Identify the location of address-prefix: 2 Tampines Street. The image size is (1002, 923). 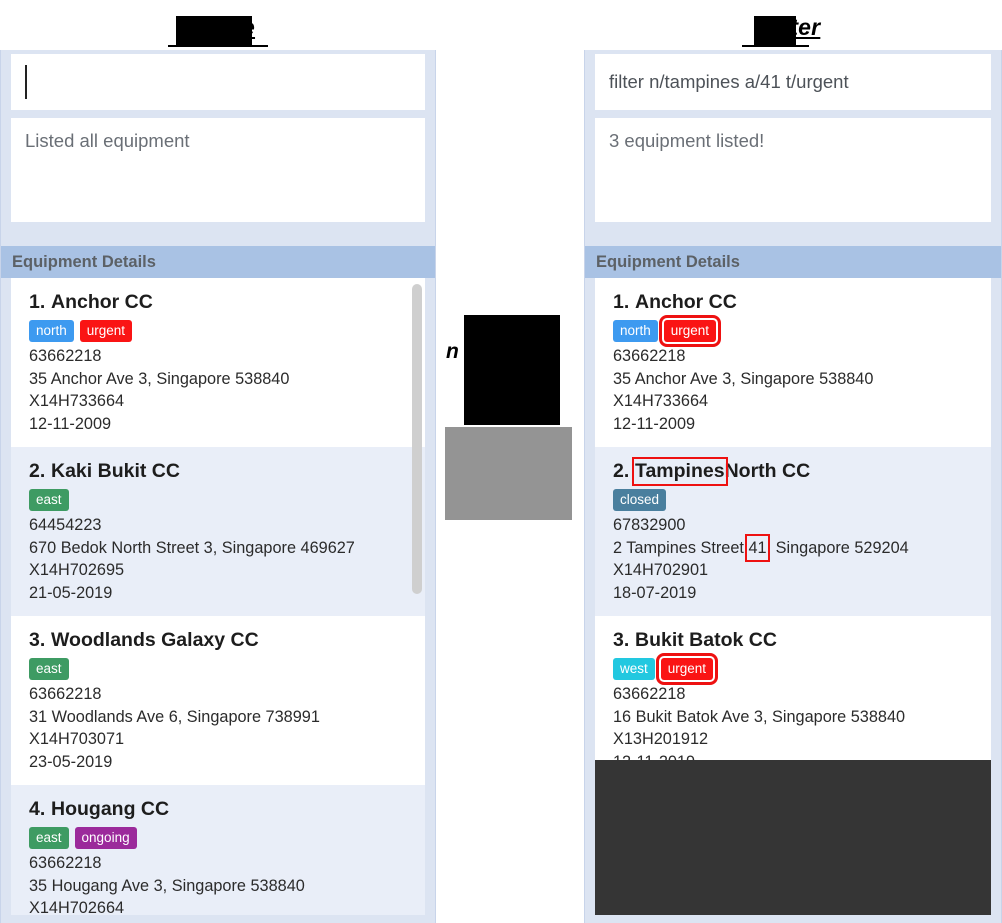
(681, 547).